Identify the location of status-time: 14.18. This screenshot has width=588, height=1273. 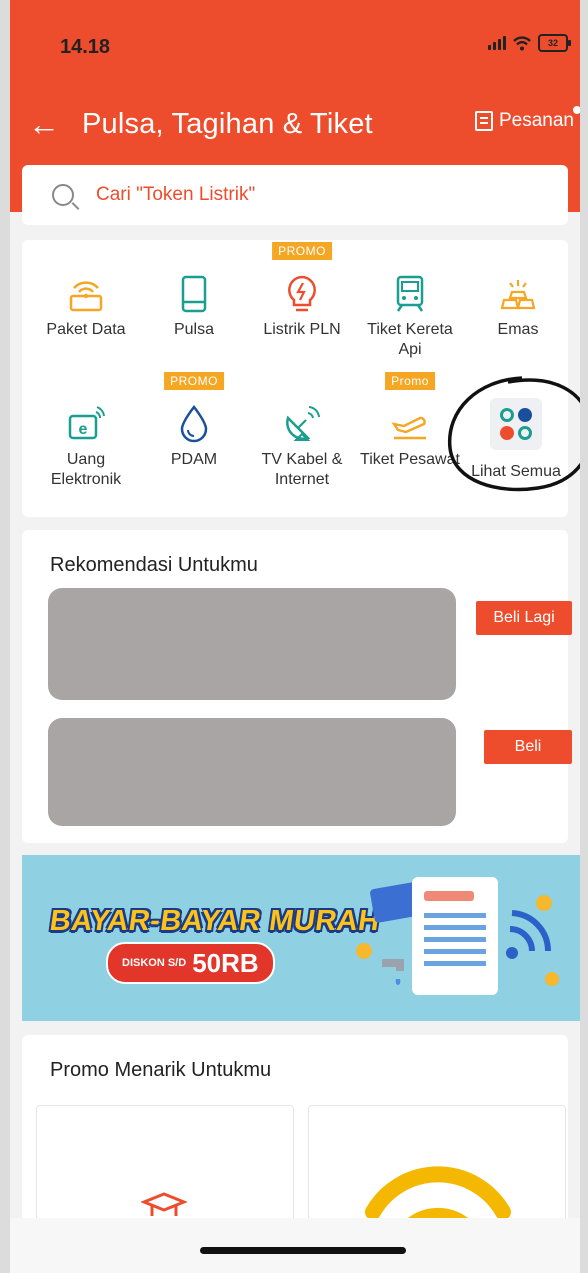
(85, 47).